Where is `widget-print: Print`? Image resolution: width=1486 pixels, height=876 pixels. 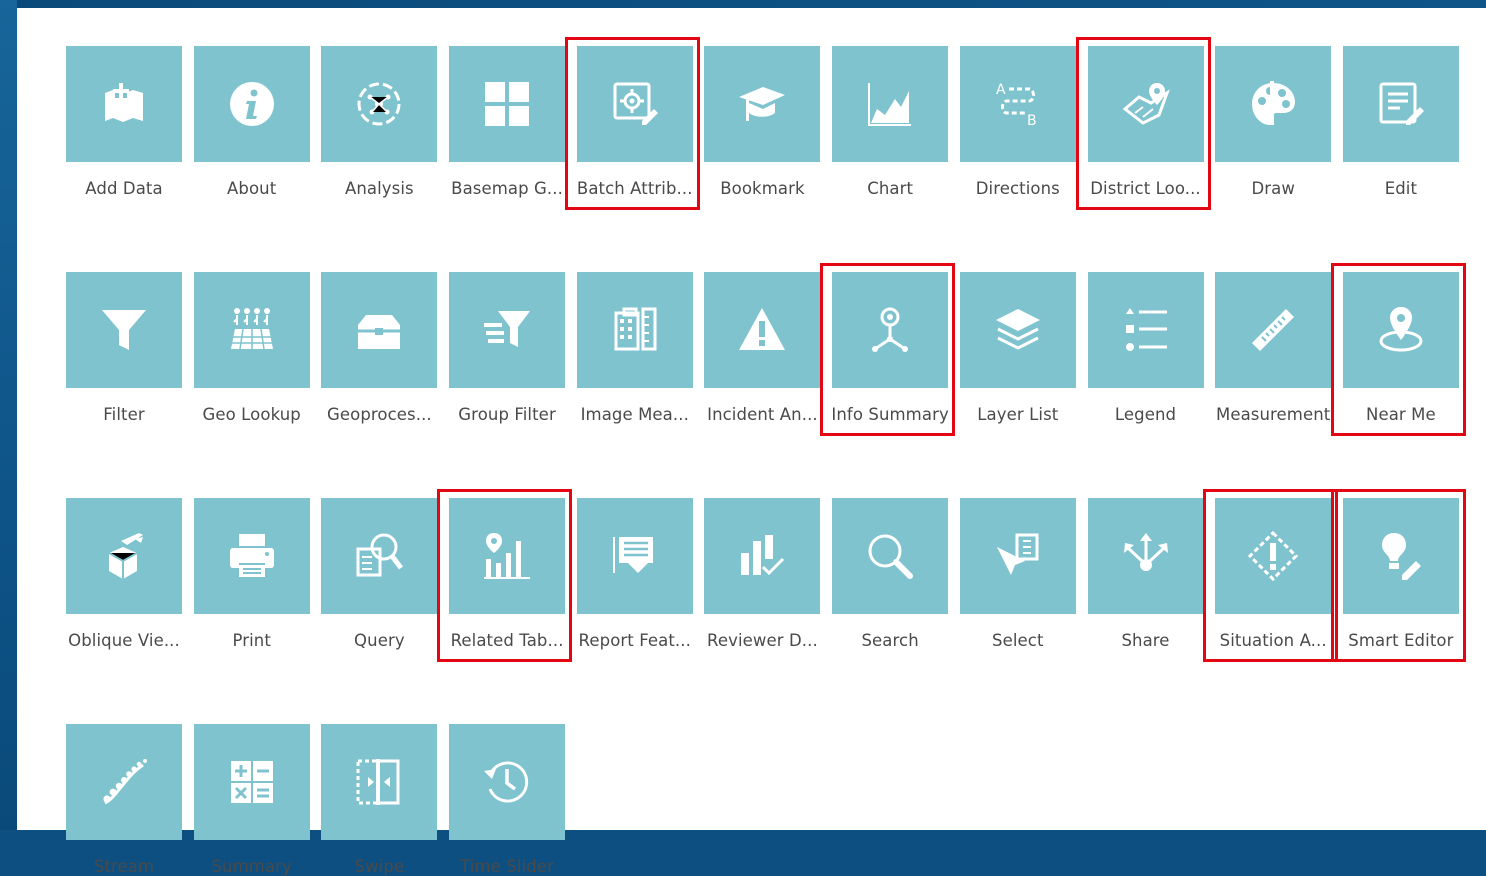
widget-print: Print is located at coordinates (251, 574).